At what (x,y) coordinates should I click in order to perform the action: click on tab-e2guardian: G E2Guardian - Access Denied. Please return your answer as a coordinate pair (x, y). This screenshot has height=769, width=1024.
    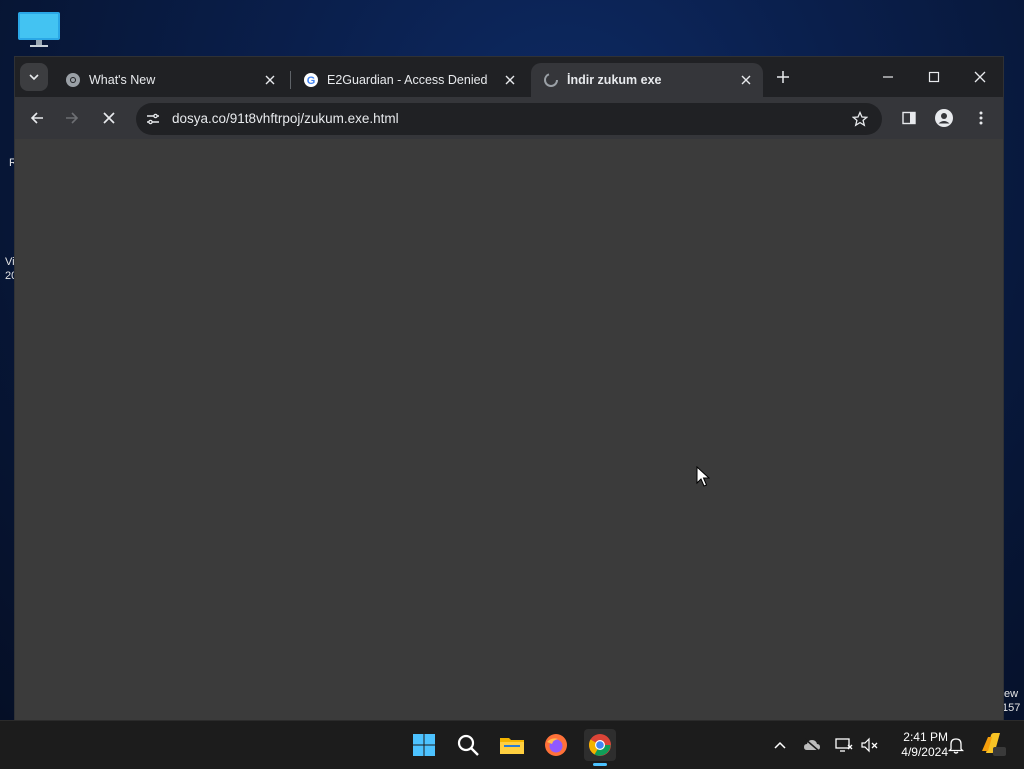
    Looking at the image, I should click on (409, 80).